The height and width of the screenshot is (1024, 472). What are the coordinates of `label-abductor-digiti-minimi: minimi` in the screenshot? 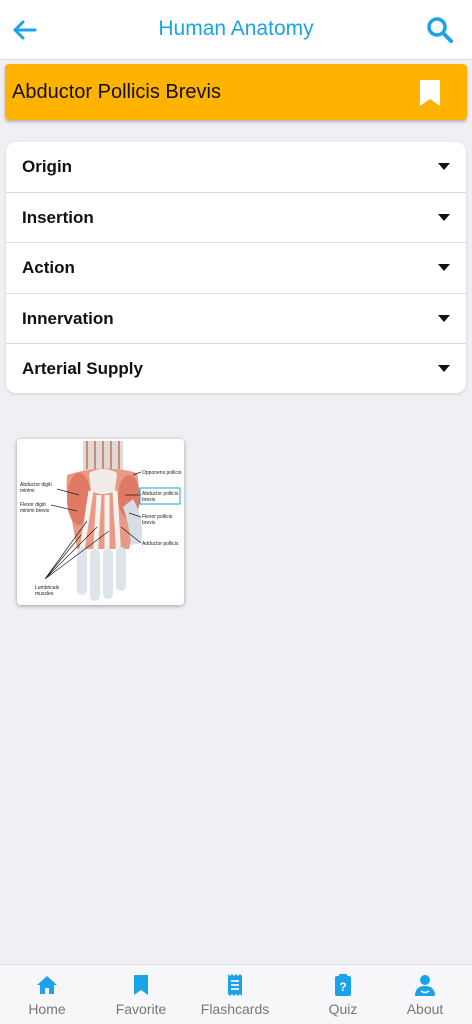 It's located at (27, 491).